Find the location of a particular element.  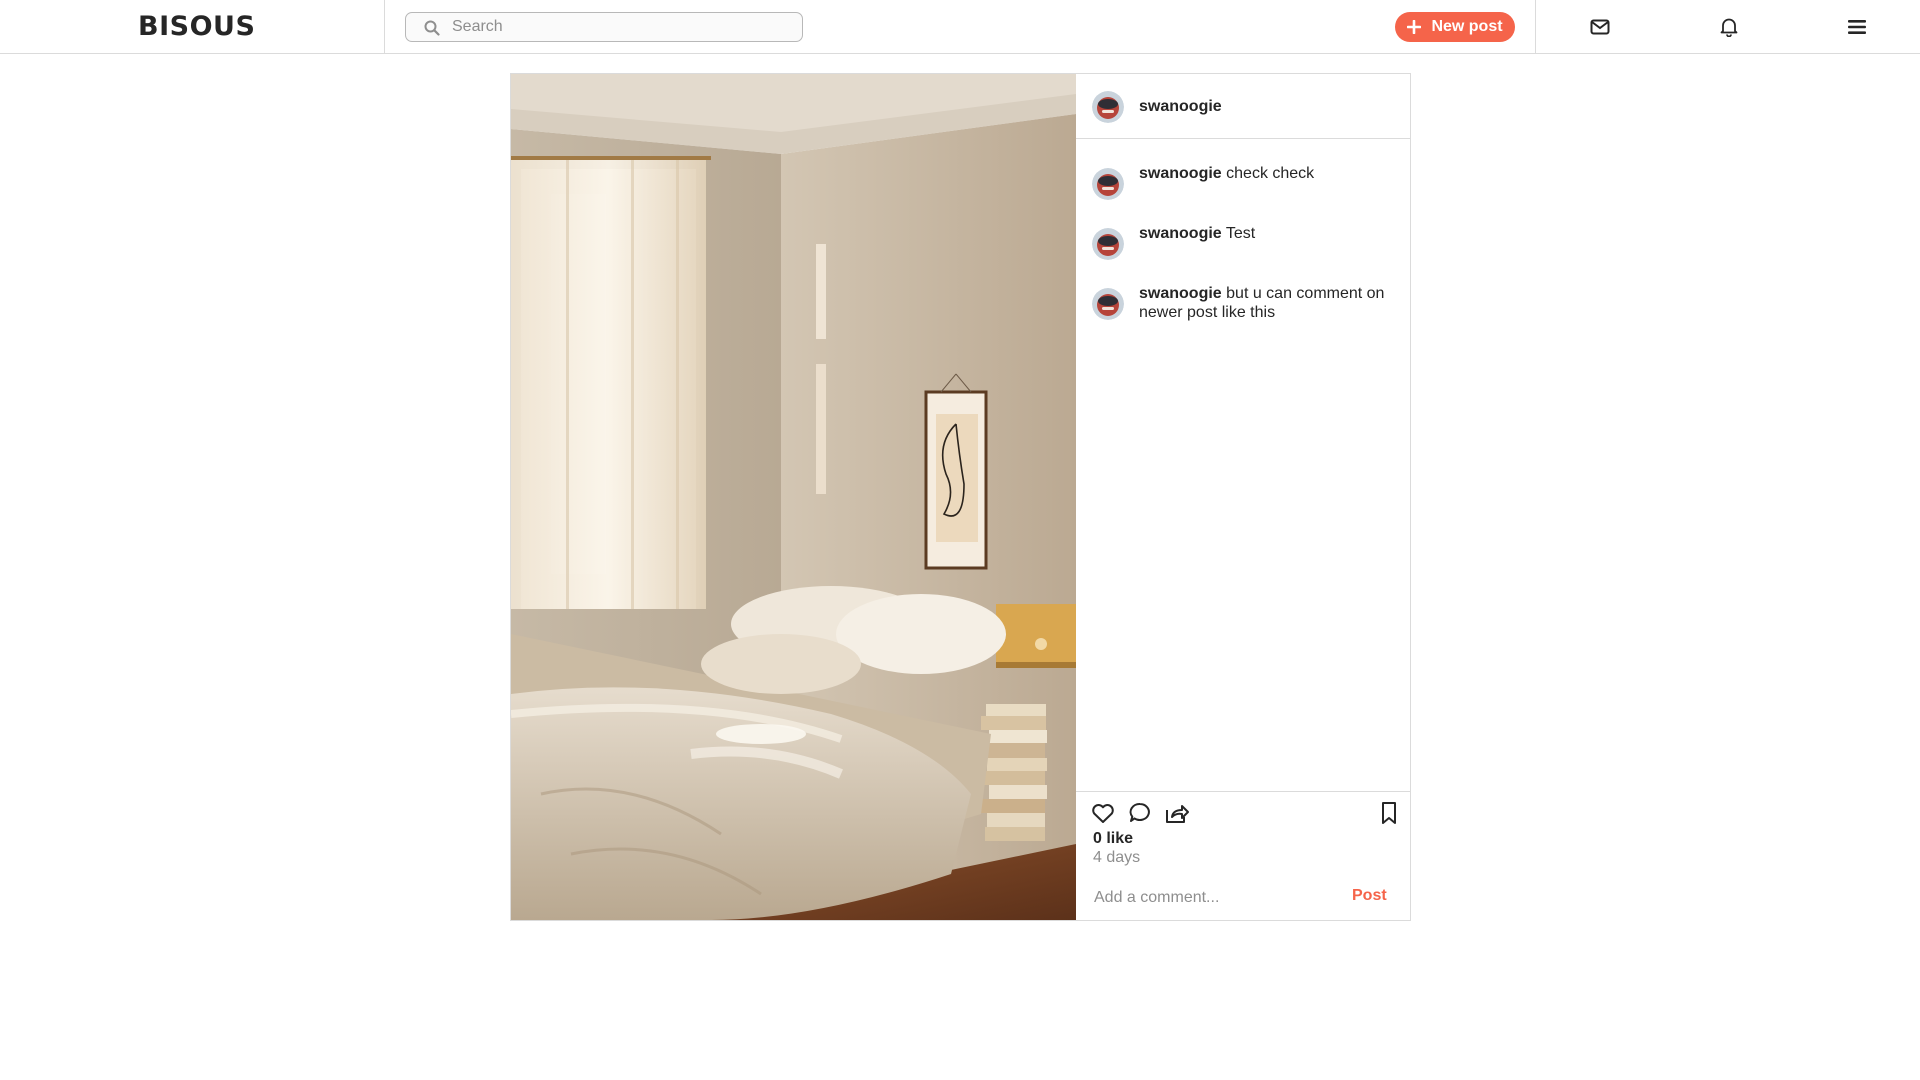

search-input is located at coordinates (617, 27).